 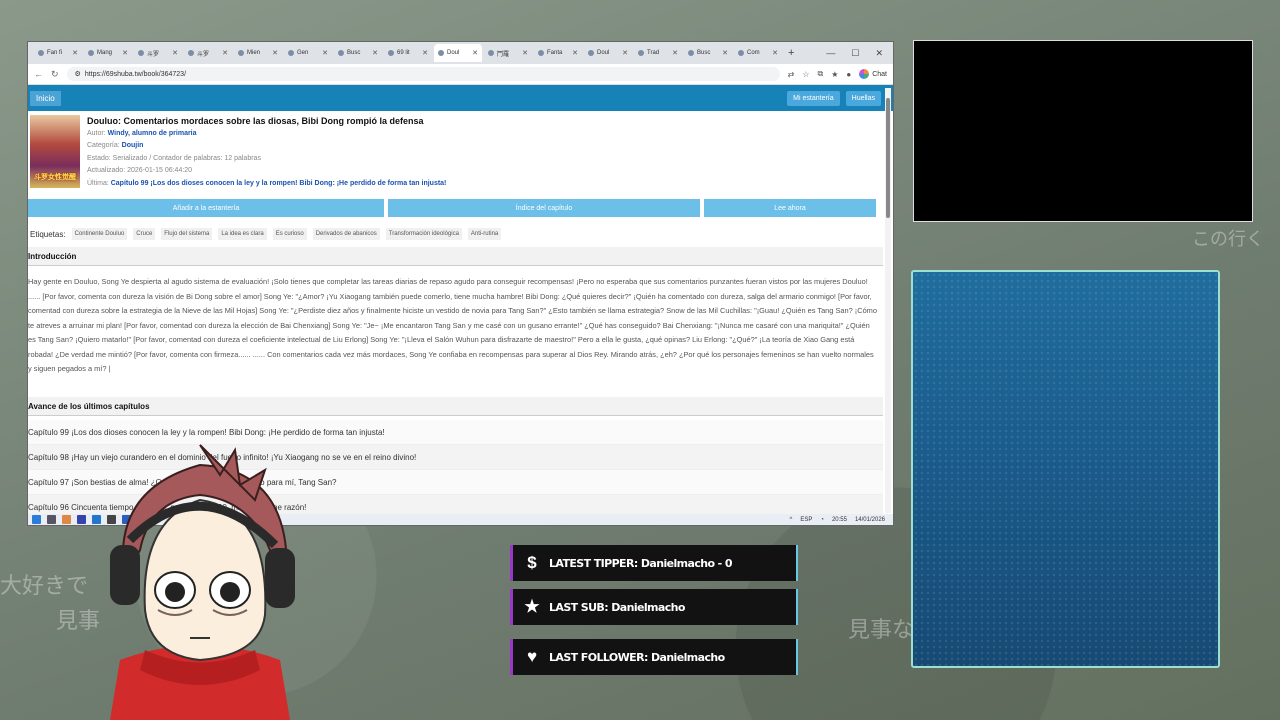 What do you see at coordinates (1083, 131) in the screenshot?
I see `camera-window` at bounding box center [1083, 131].